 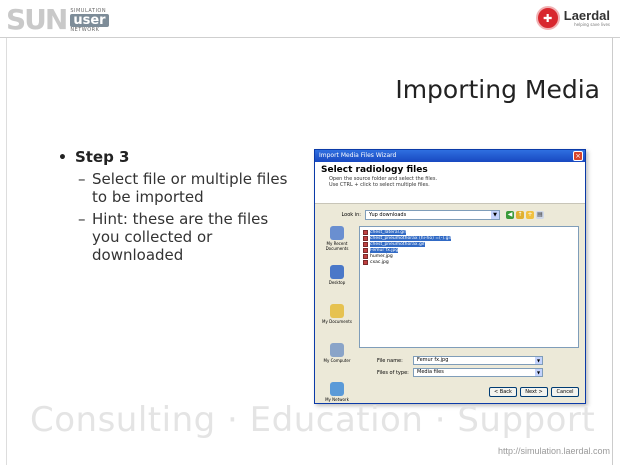 What do you see at coordinates (430, 372) in the screenshot?
I see `file-type-value: Media files` at bounding box center [430, 372].